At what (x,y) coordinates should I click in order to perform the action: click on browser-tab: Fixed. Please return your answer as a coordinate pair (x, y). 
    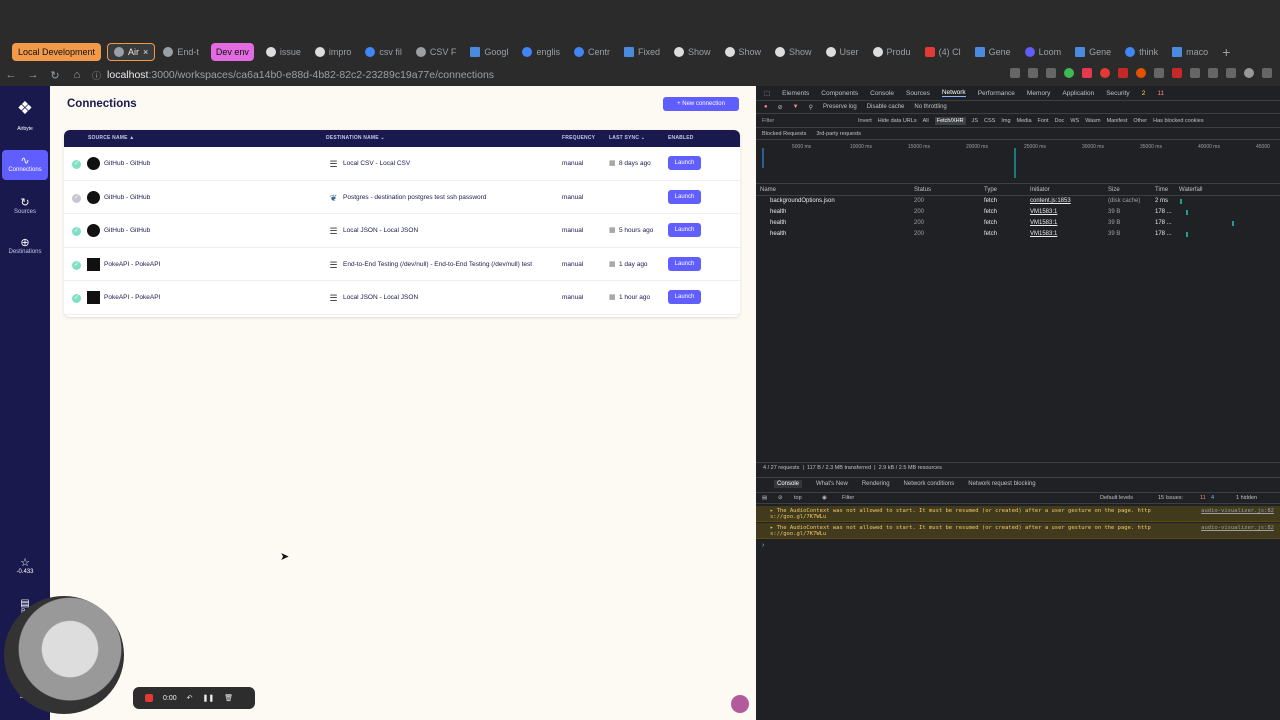
    Looking at the image, I should click on (642, 52).